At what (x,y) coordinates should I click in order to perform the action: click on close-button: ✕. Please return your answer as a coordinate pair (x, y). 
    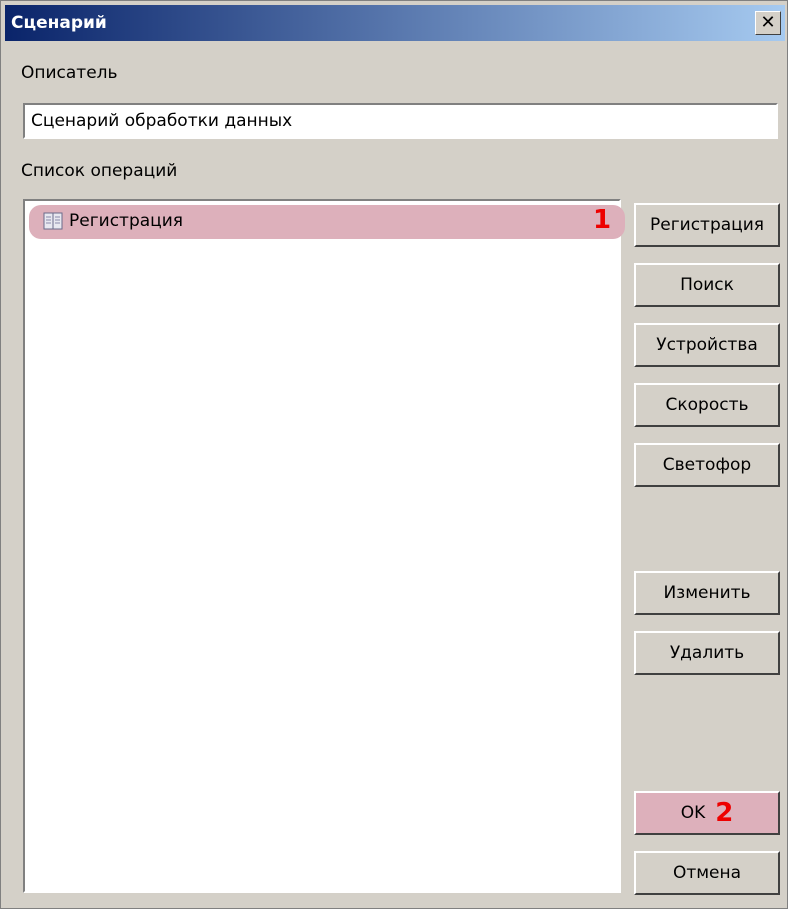
    Looking at the image, I should click on (768, 23).